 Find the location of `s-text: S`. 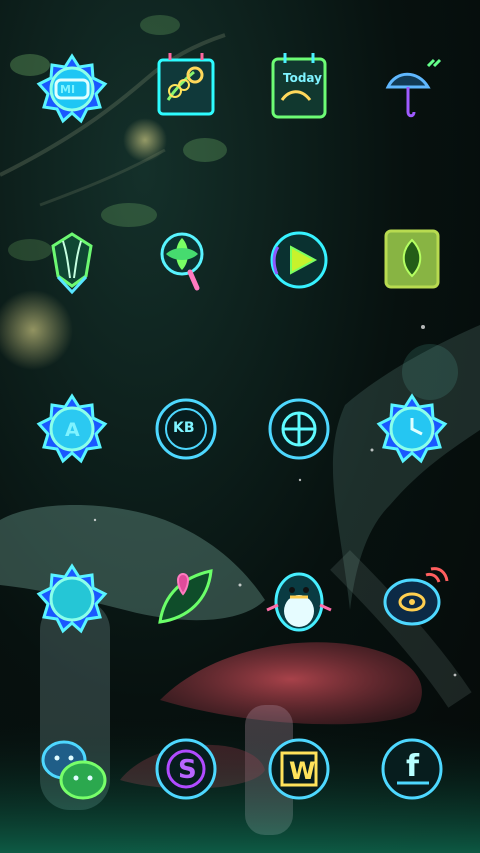

s-text: S is located at coordinates (187, 770).